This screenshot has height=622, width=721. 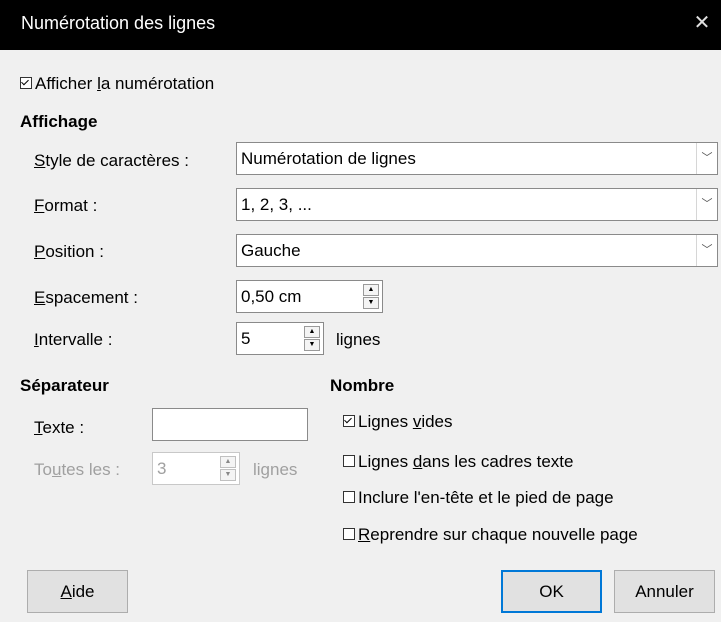 What do you see at coordinates (66, 205) in the screenshot?
I see `format-label: Format :` at bounding box center [66, 205].